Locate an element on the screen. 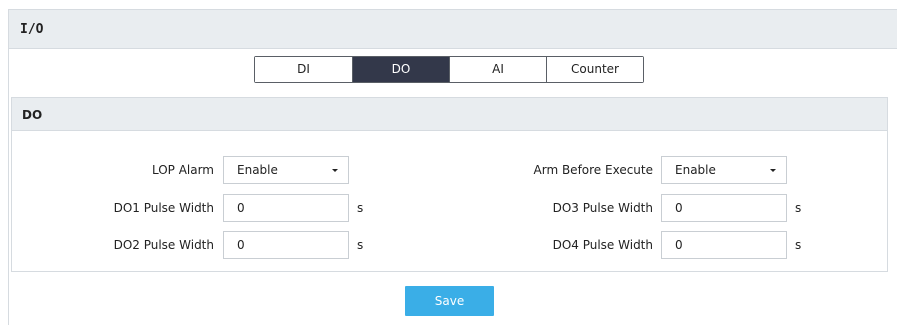 This screenshot has width=898, height=325. do2-pulse-width-input: 0 is located at coordinates (286, 245).